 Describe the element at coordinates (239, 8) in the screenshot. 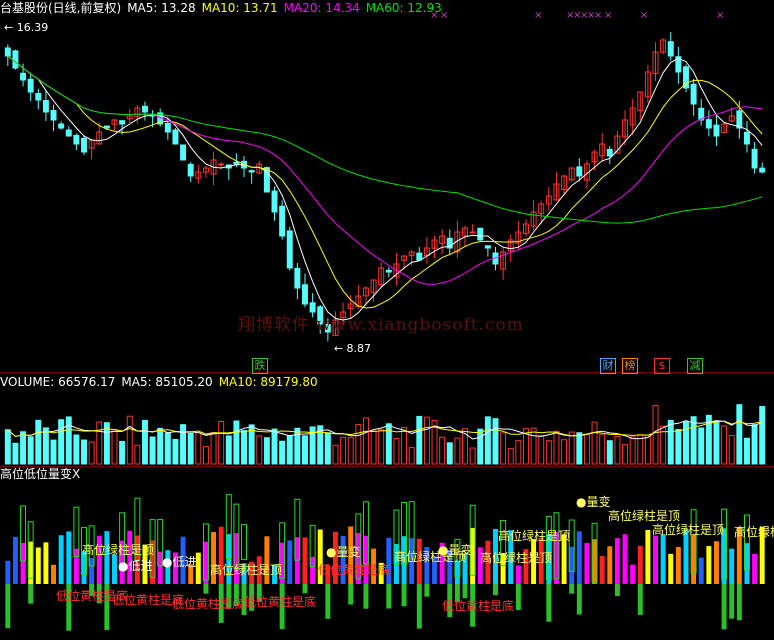

I see `ma10-label: MA10: 13.71` at that location.